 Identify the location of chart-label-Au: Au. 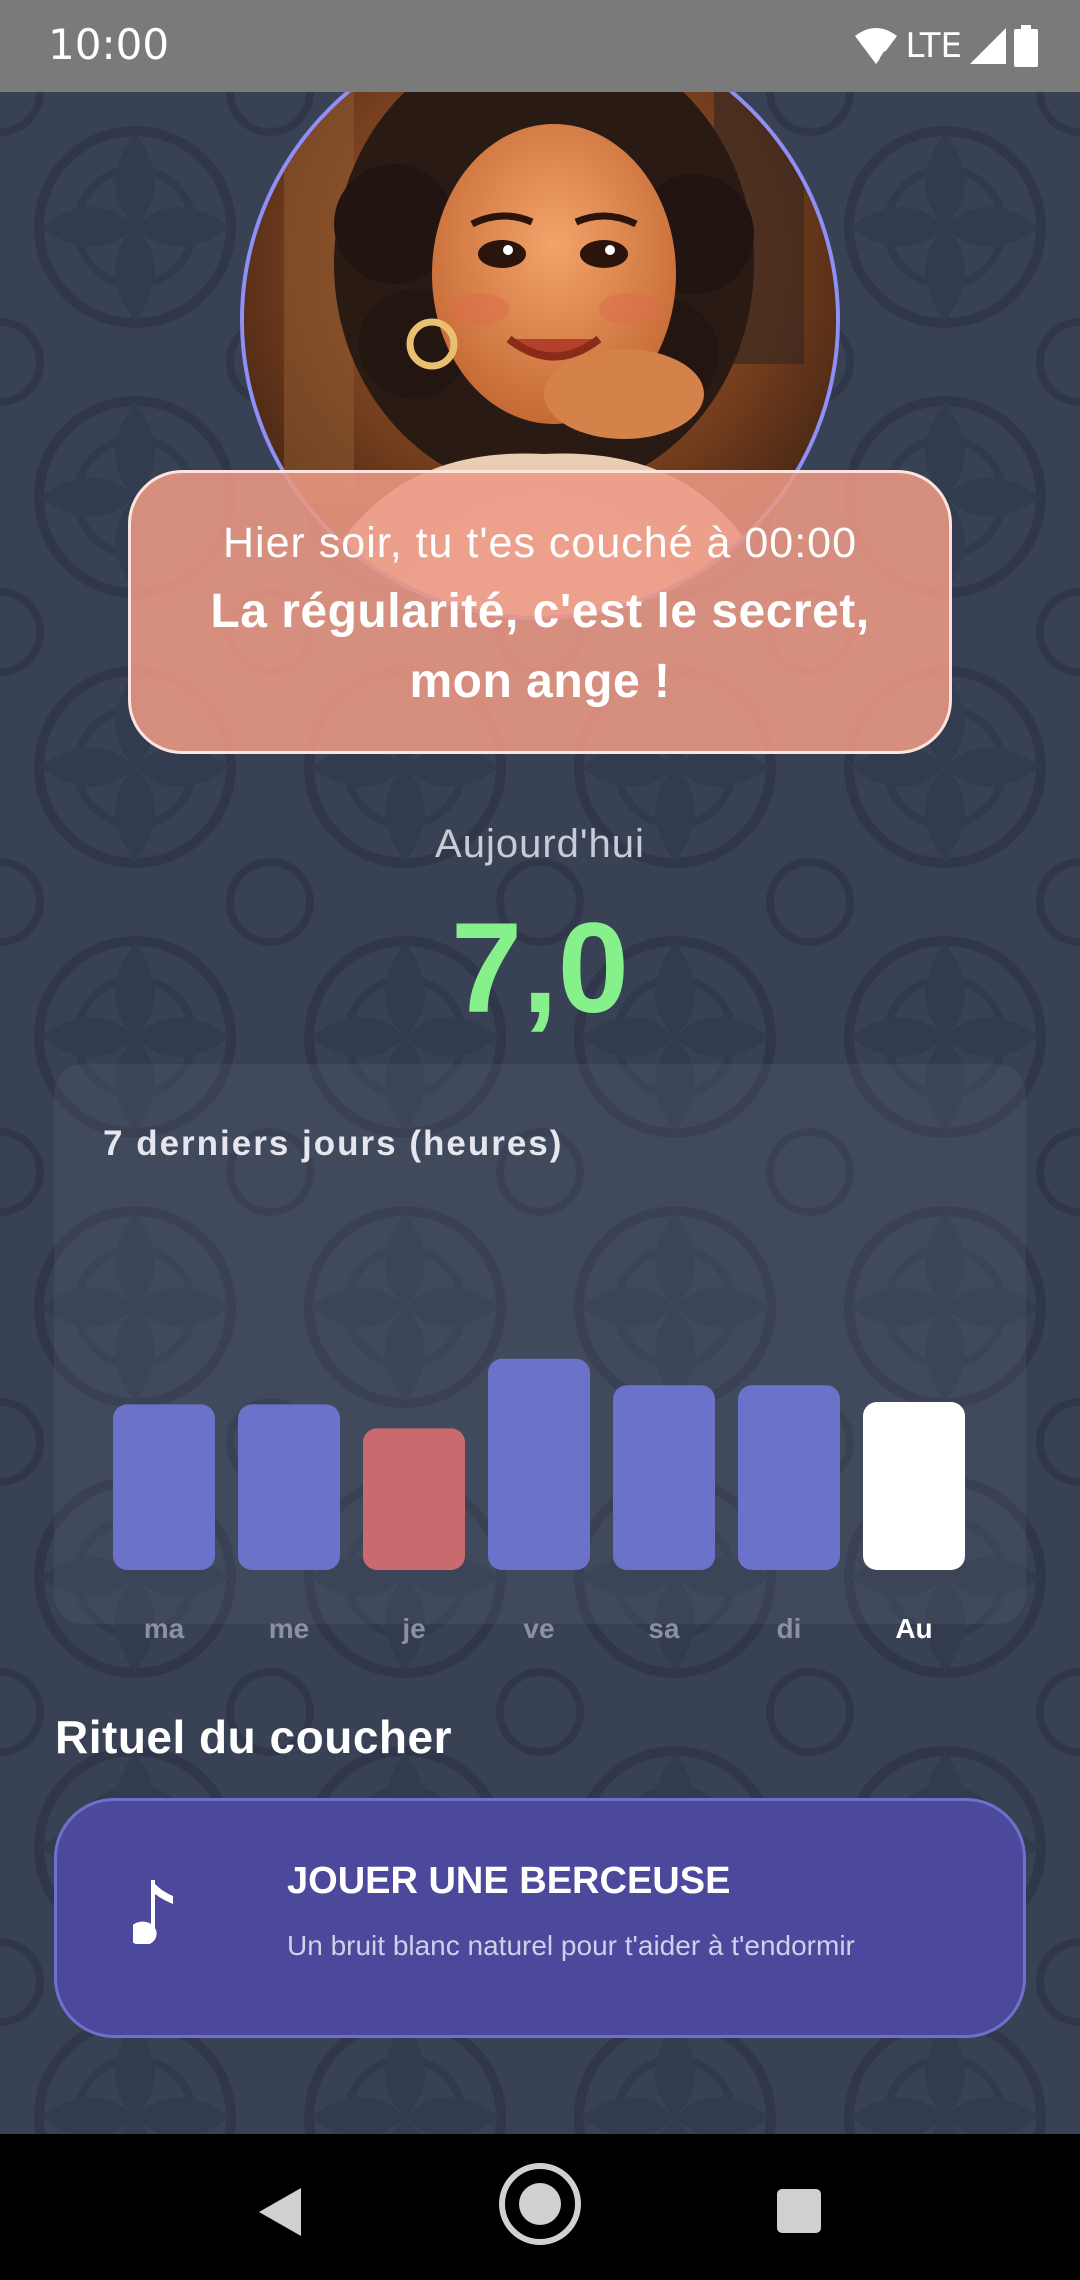
(913, 1628).